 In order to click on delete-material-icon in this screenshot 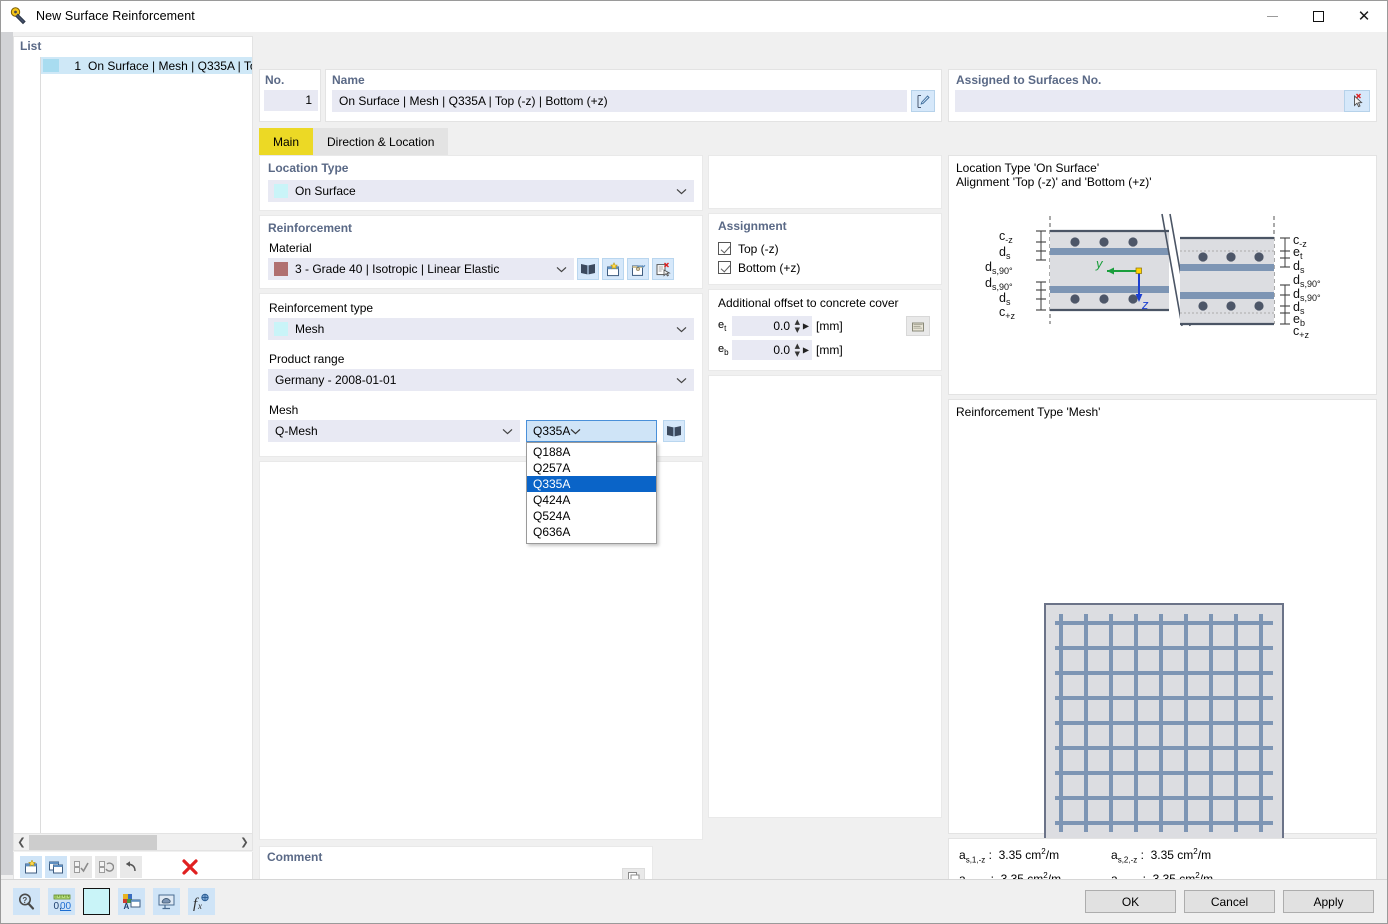, I will do `click(663, 269)`.